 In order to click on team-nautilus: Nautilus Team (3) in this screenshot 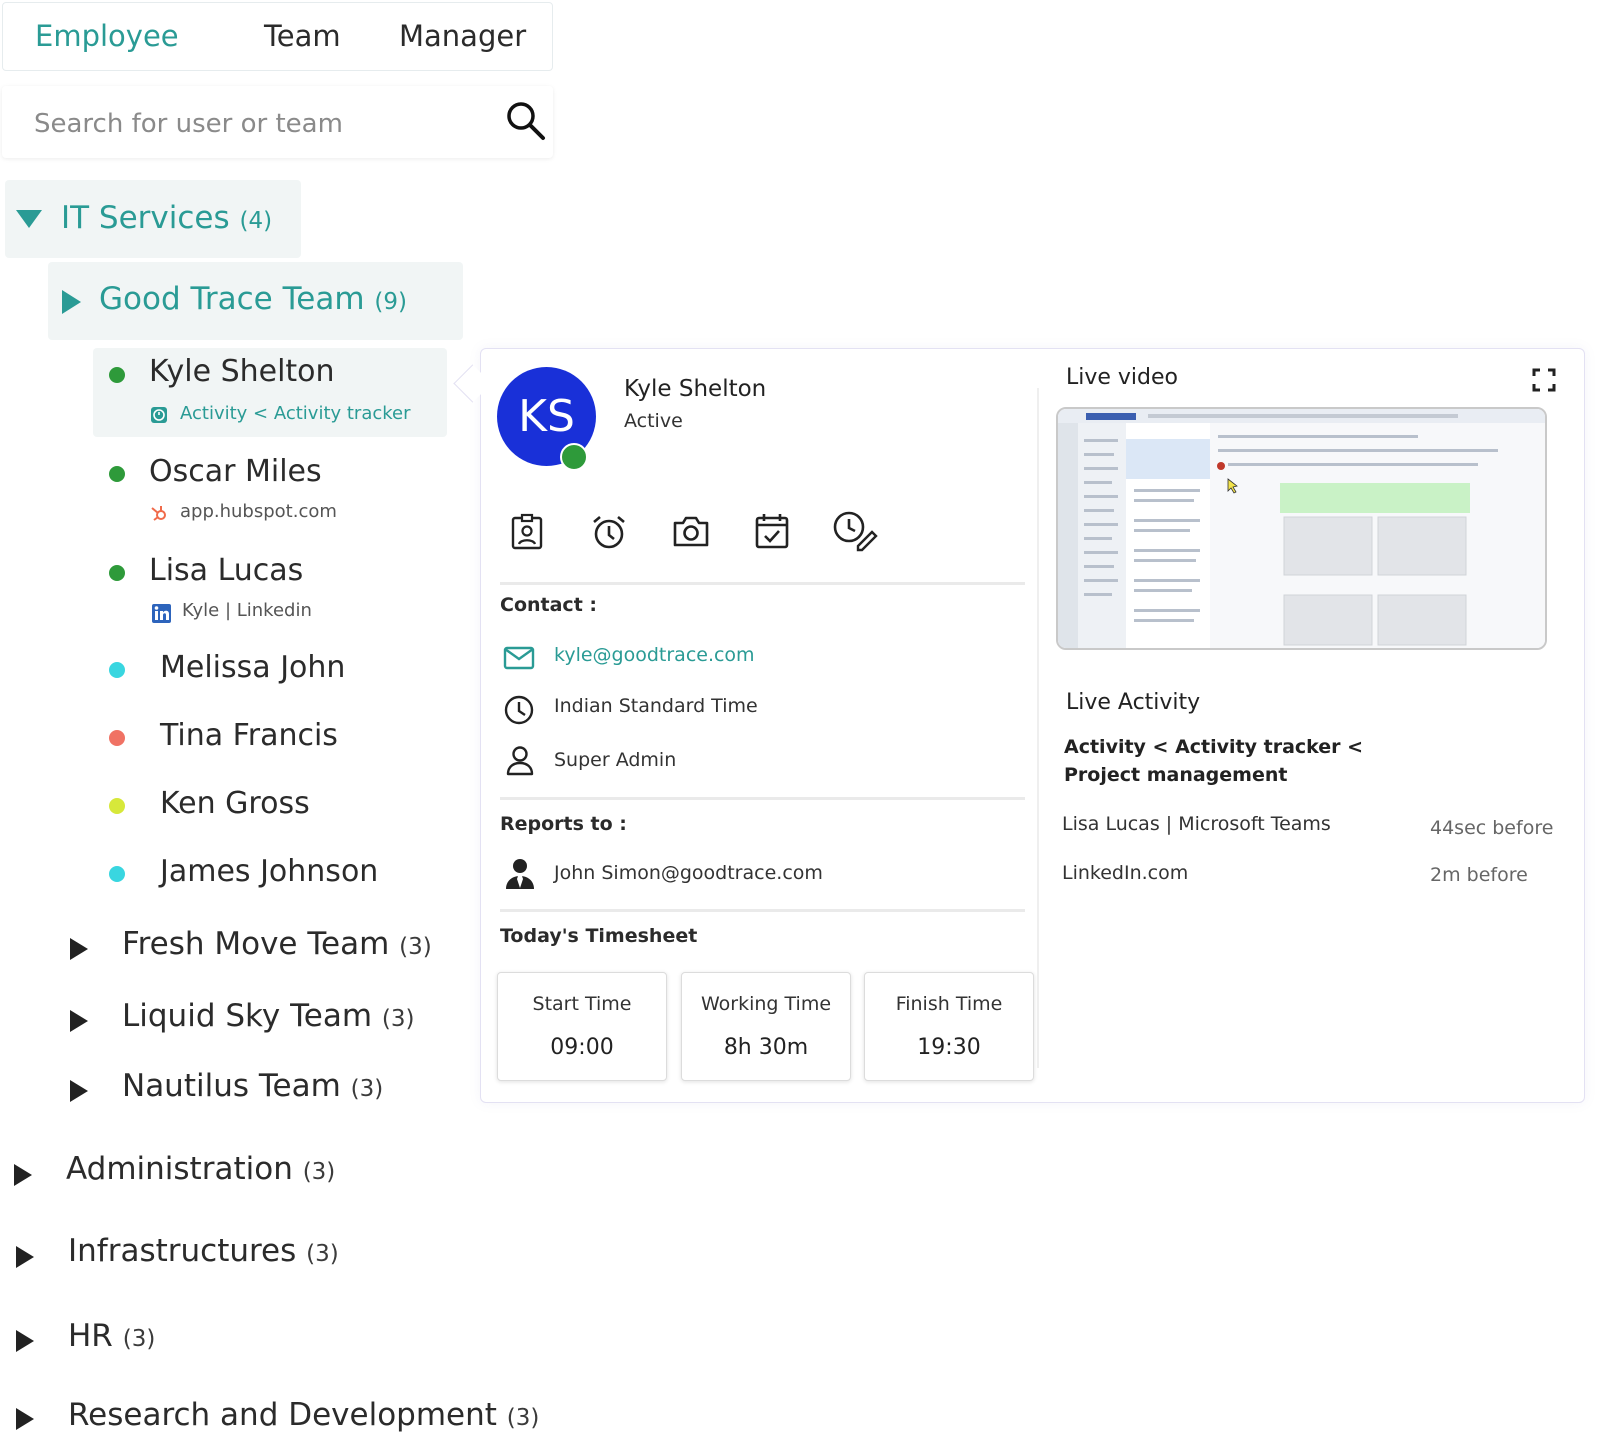, I will do `click(252, 1086)`.